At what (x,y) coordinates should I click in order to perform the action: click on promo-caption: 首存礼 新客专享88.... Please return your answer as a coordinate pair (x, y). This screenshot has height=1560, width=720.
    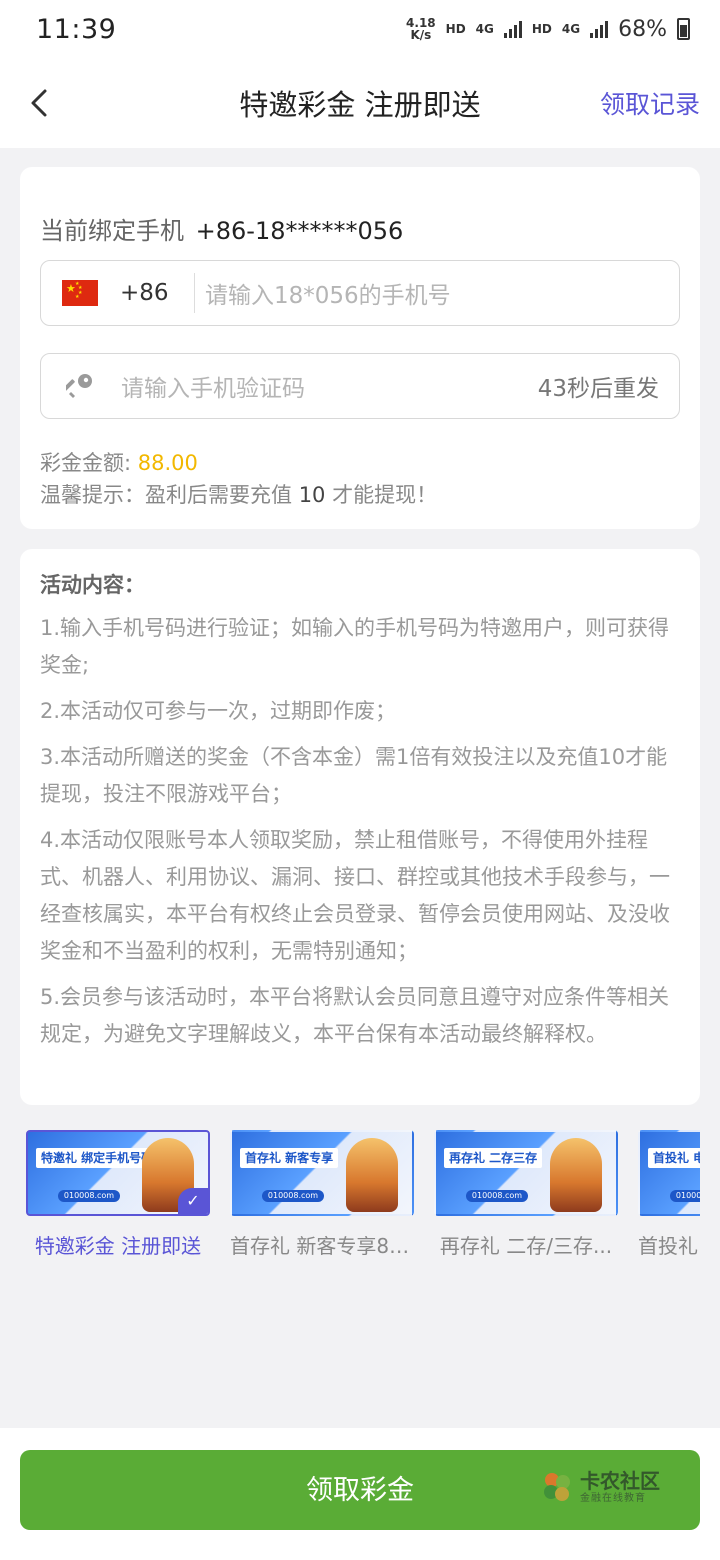
    Looking at the image, I should click on (322, 1244).